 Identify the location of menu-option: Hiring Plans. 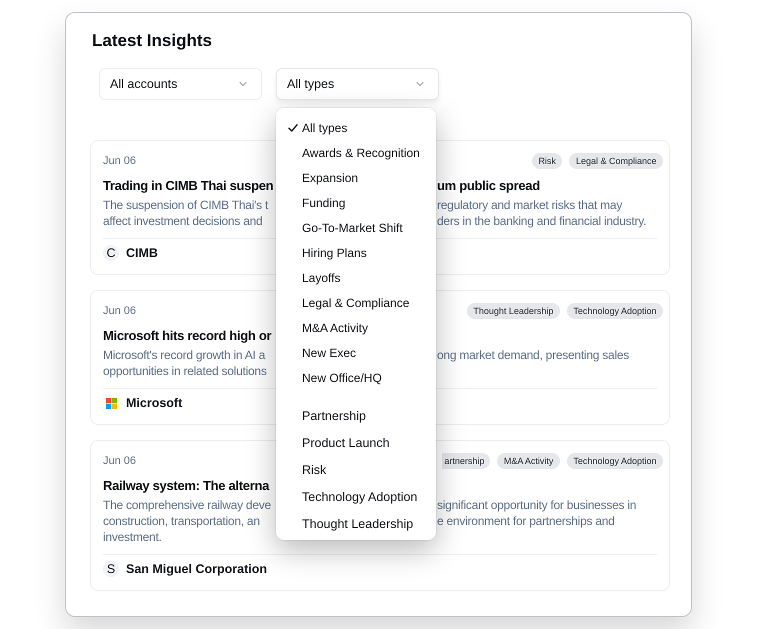
(356, 252).